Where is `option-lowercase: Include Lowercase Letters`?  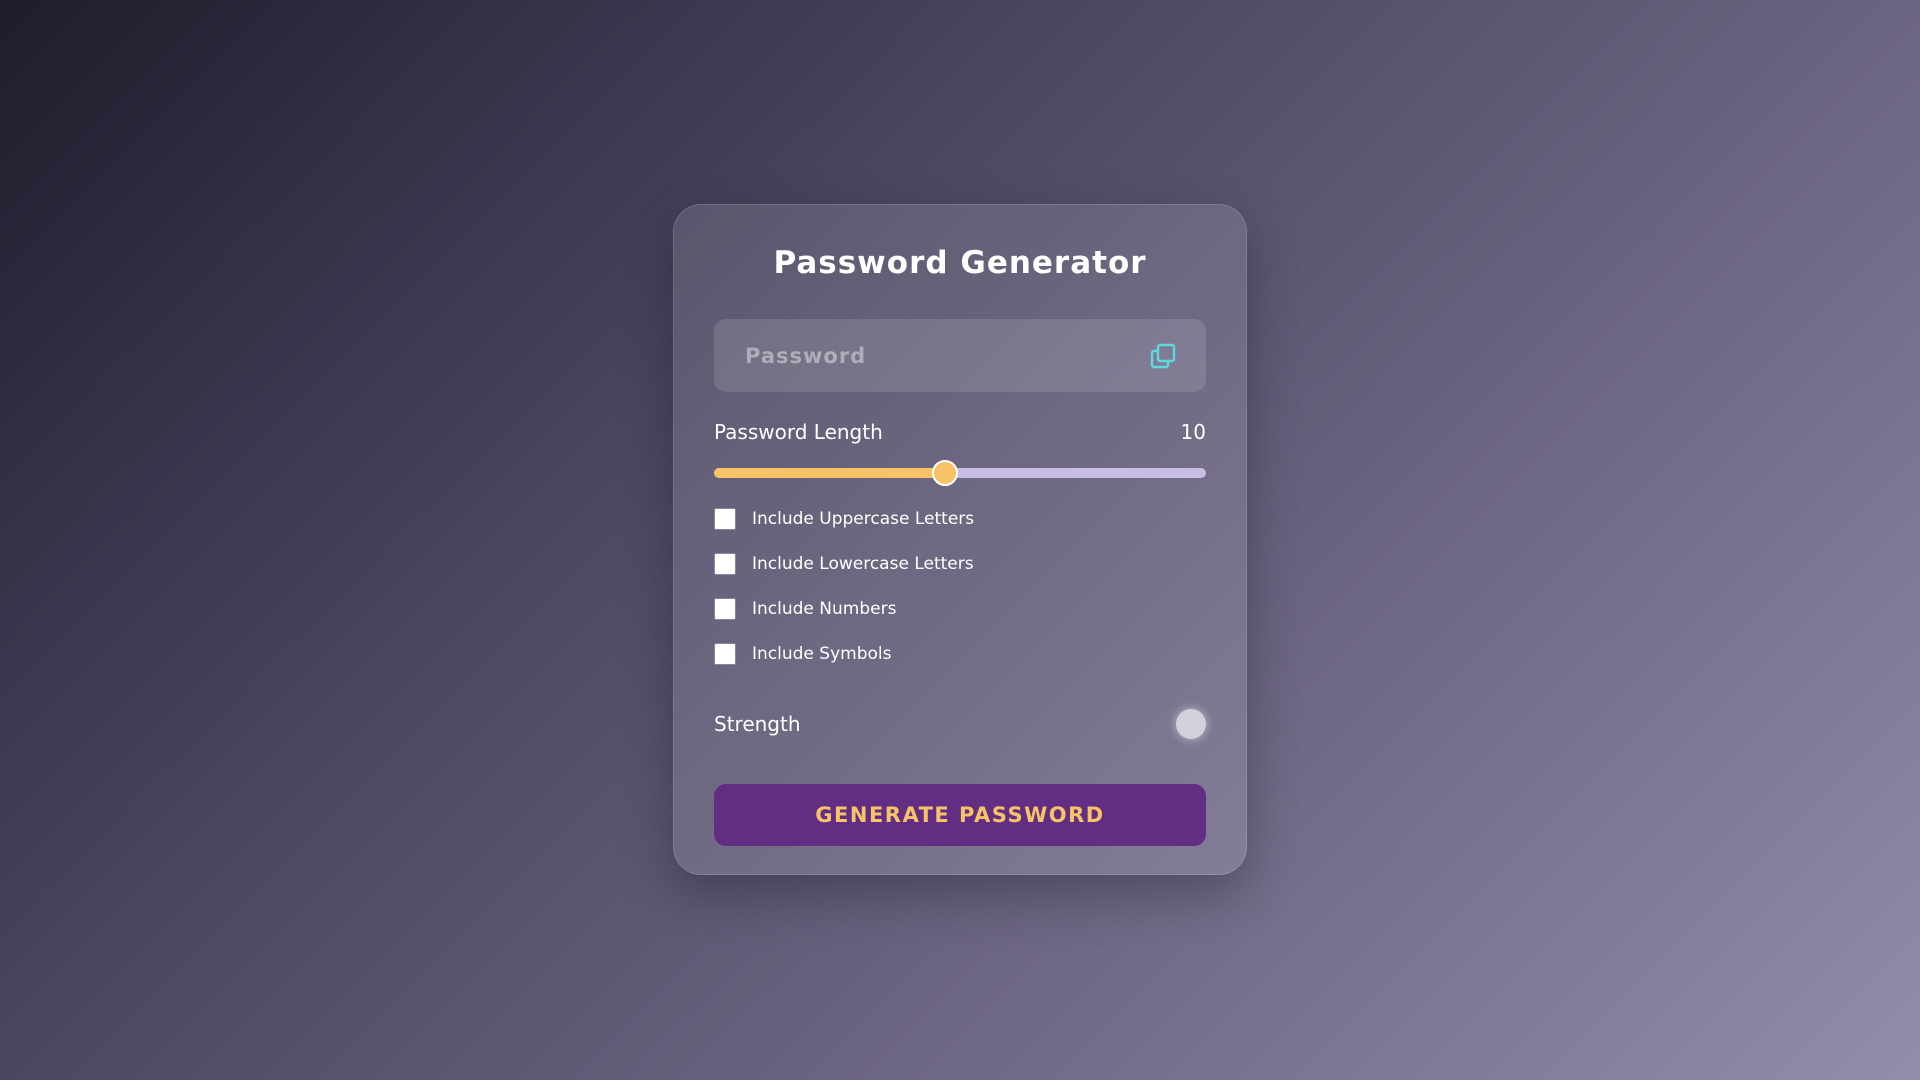 option-lowercase: Include Lowercase Letters is located at coordinates (960, 563).